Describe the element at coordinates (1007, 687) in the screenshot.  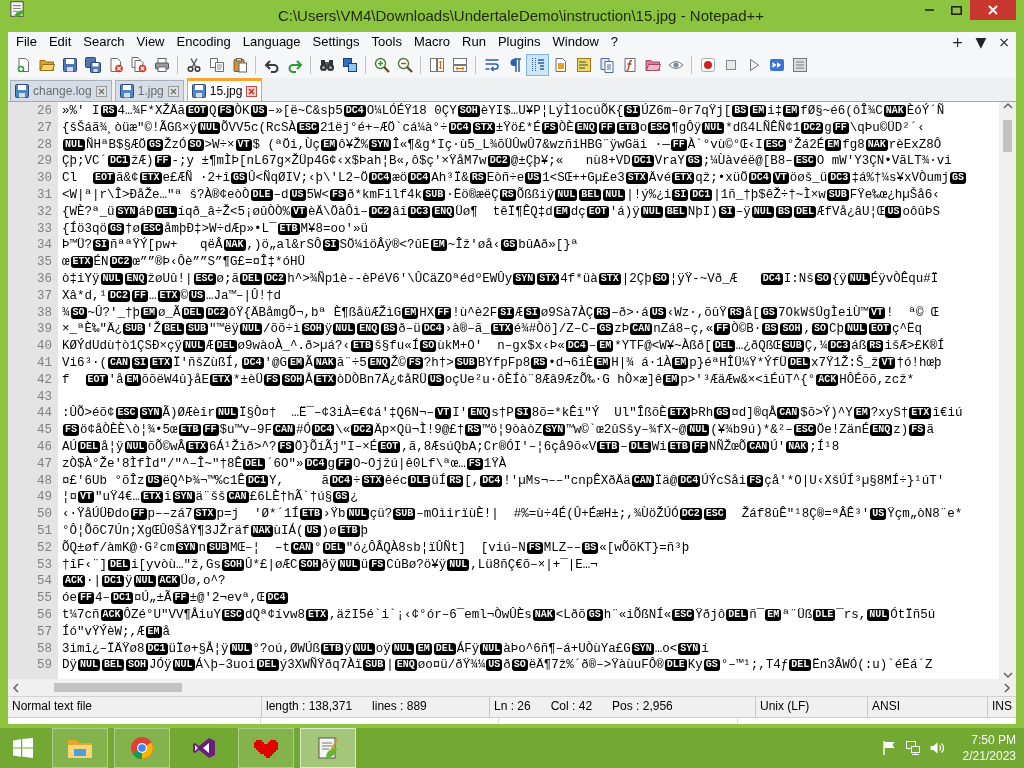
I see `scroll-right-icon` at that location.